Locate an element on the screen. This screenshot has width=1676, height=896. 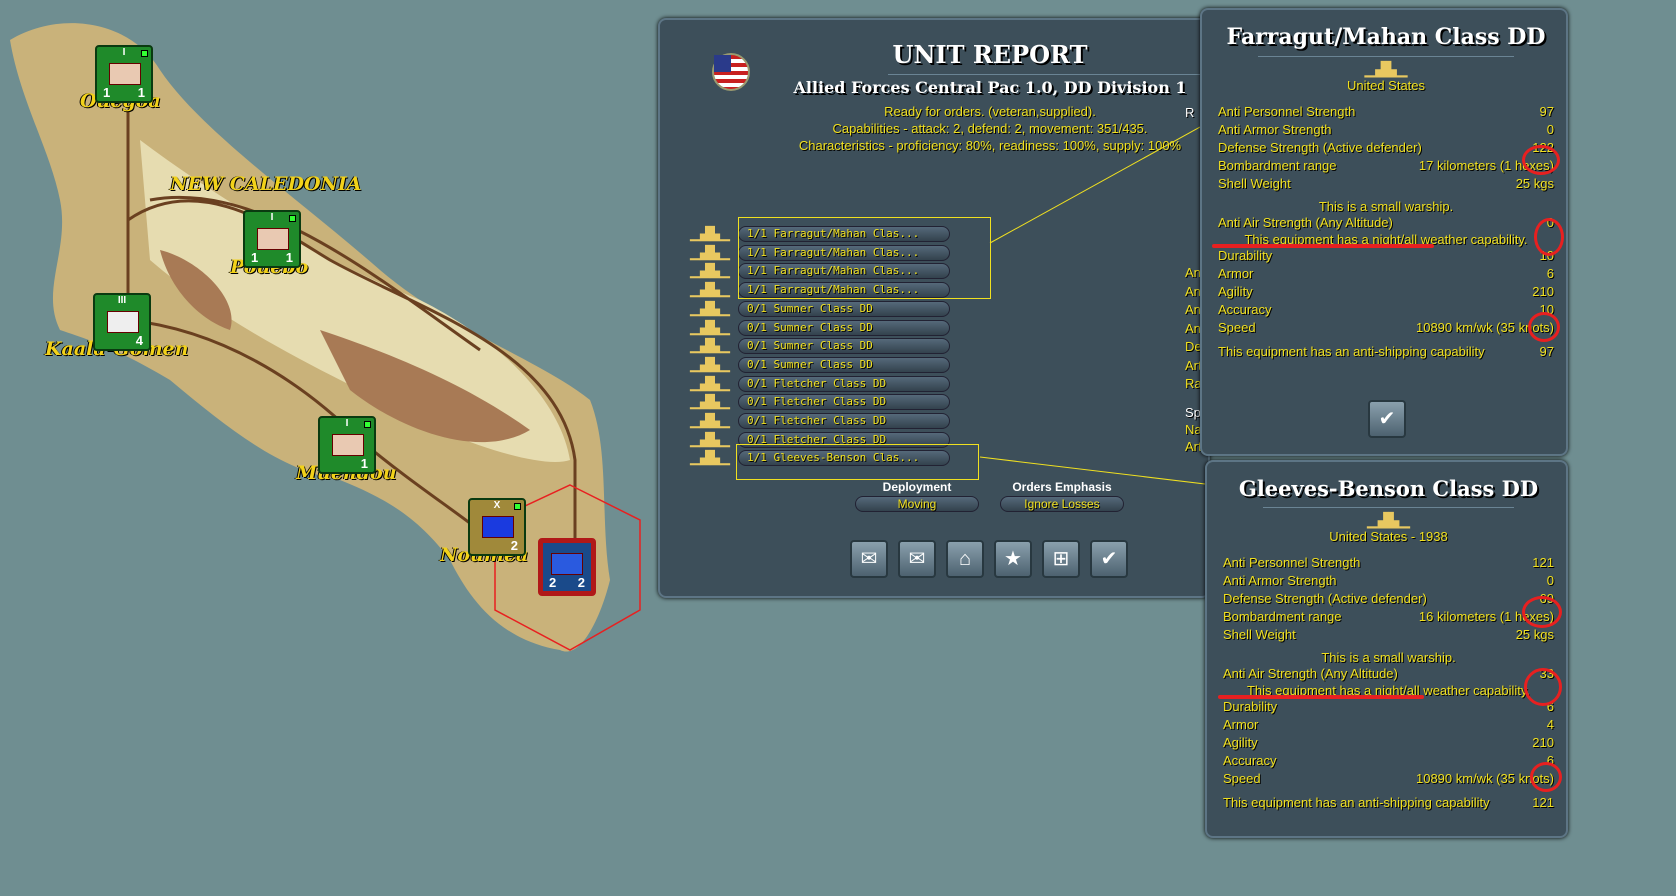
stat-label: An is located at coordinates (1193, 309).